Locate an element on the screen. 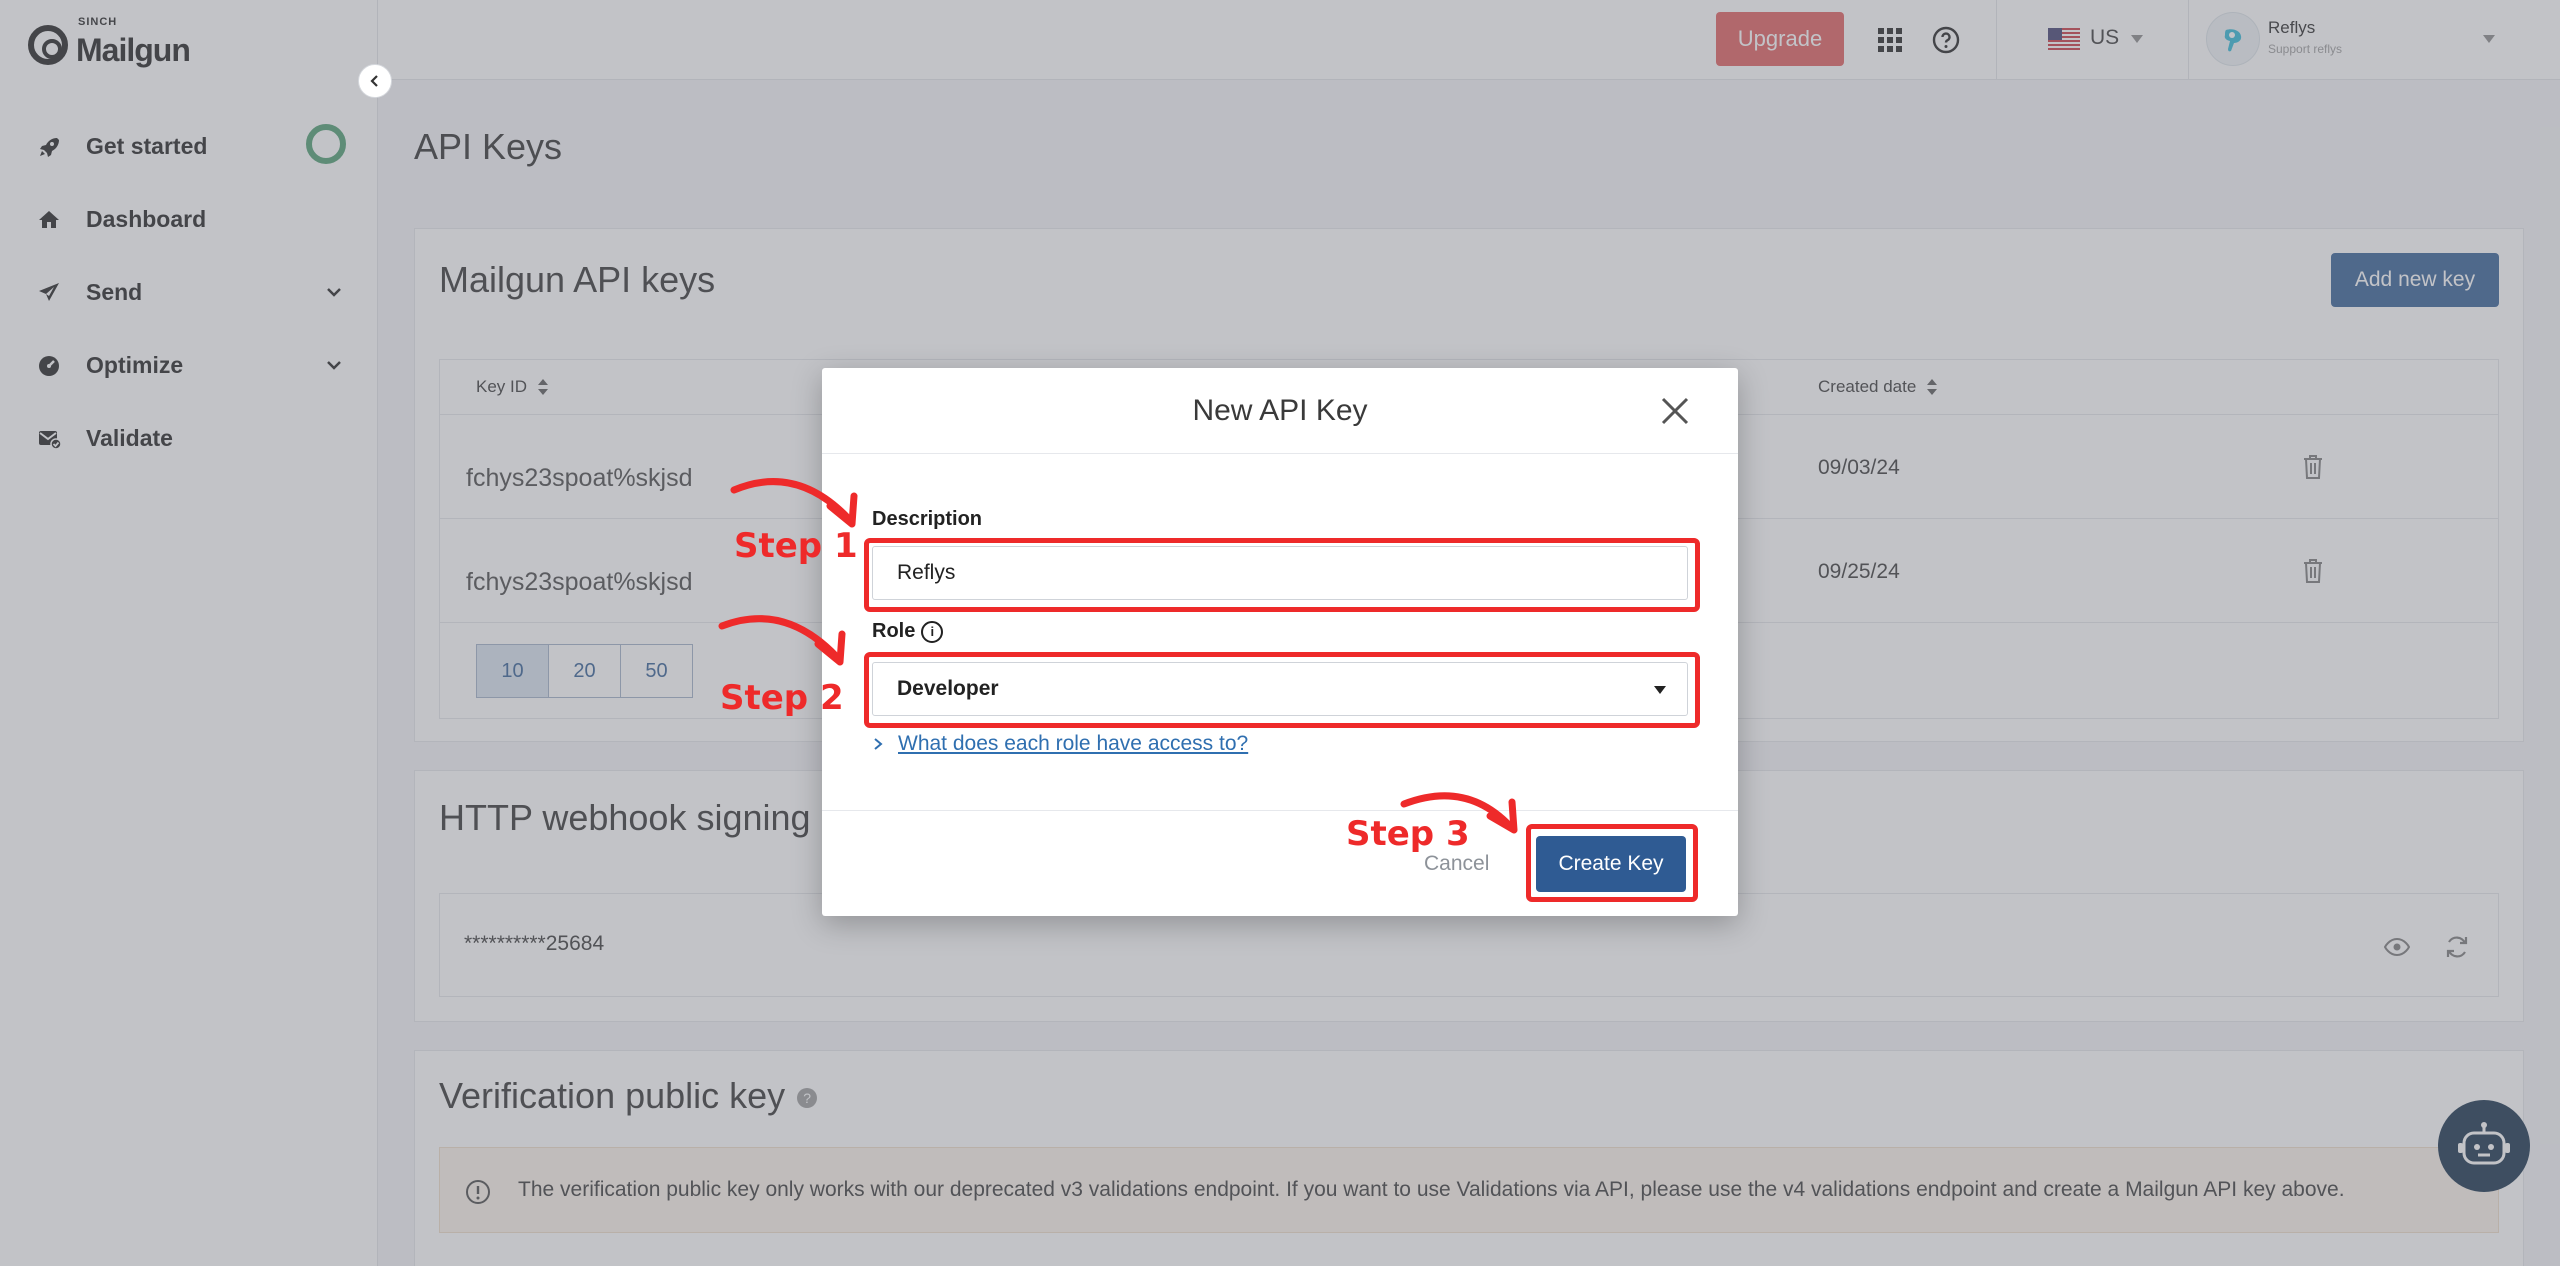 Image resolution: width=2560 pixels, height=1266 pixels. info-icon: i is located at coordinates (932, 631).